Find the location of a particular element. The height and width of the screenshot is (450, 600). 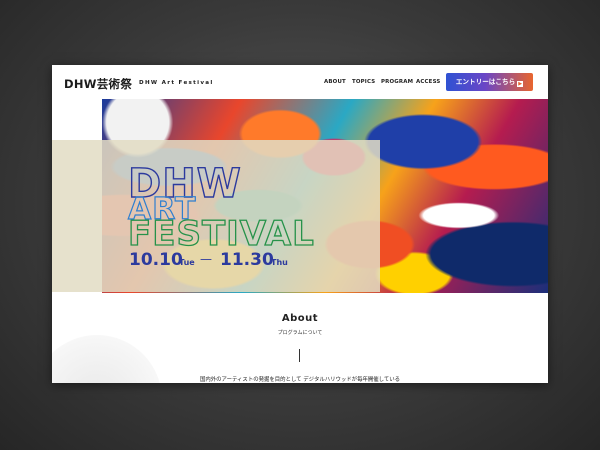

hero-end-day: Thu is located at coordinates (279, 262).